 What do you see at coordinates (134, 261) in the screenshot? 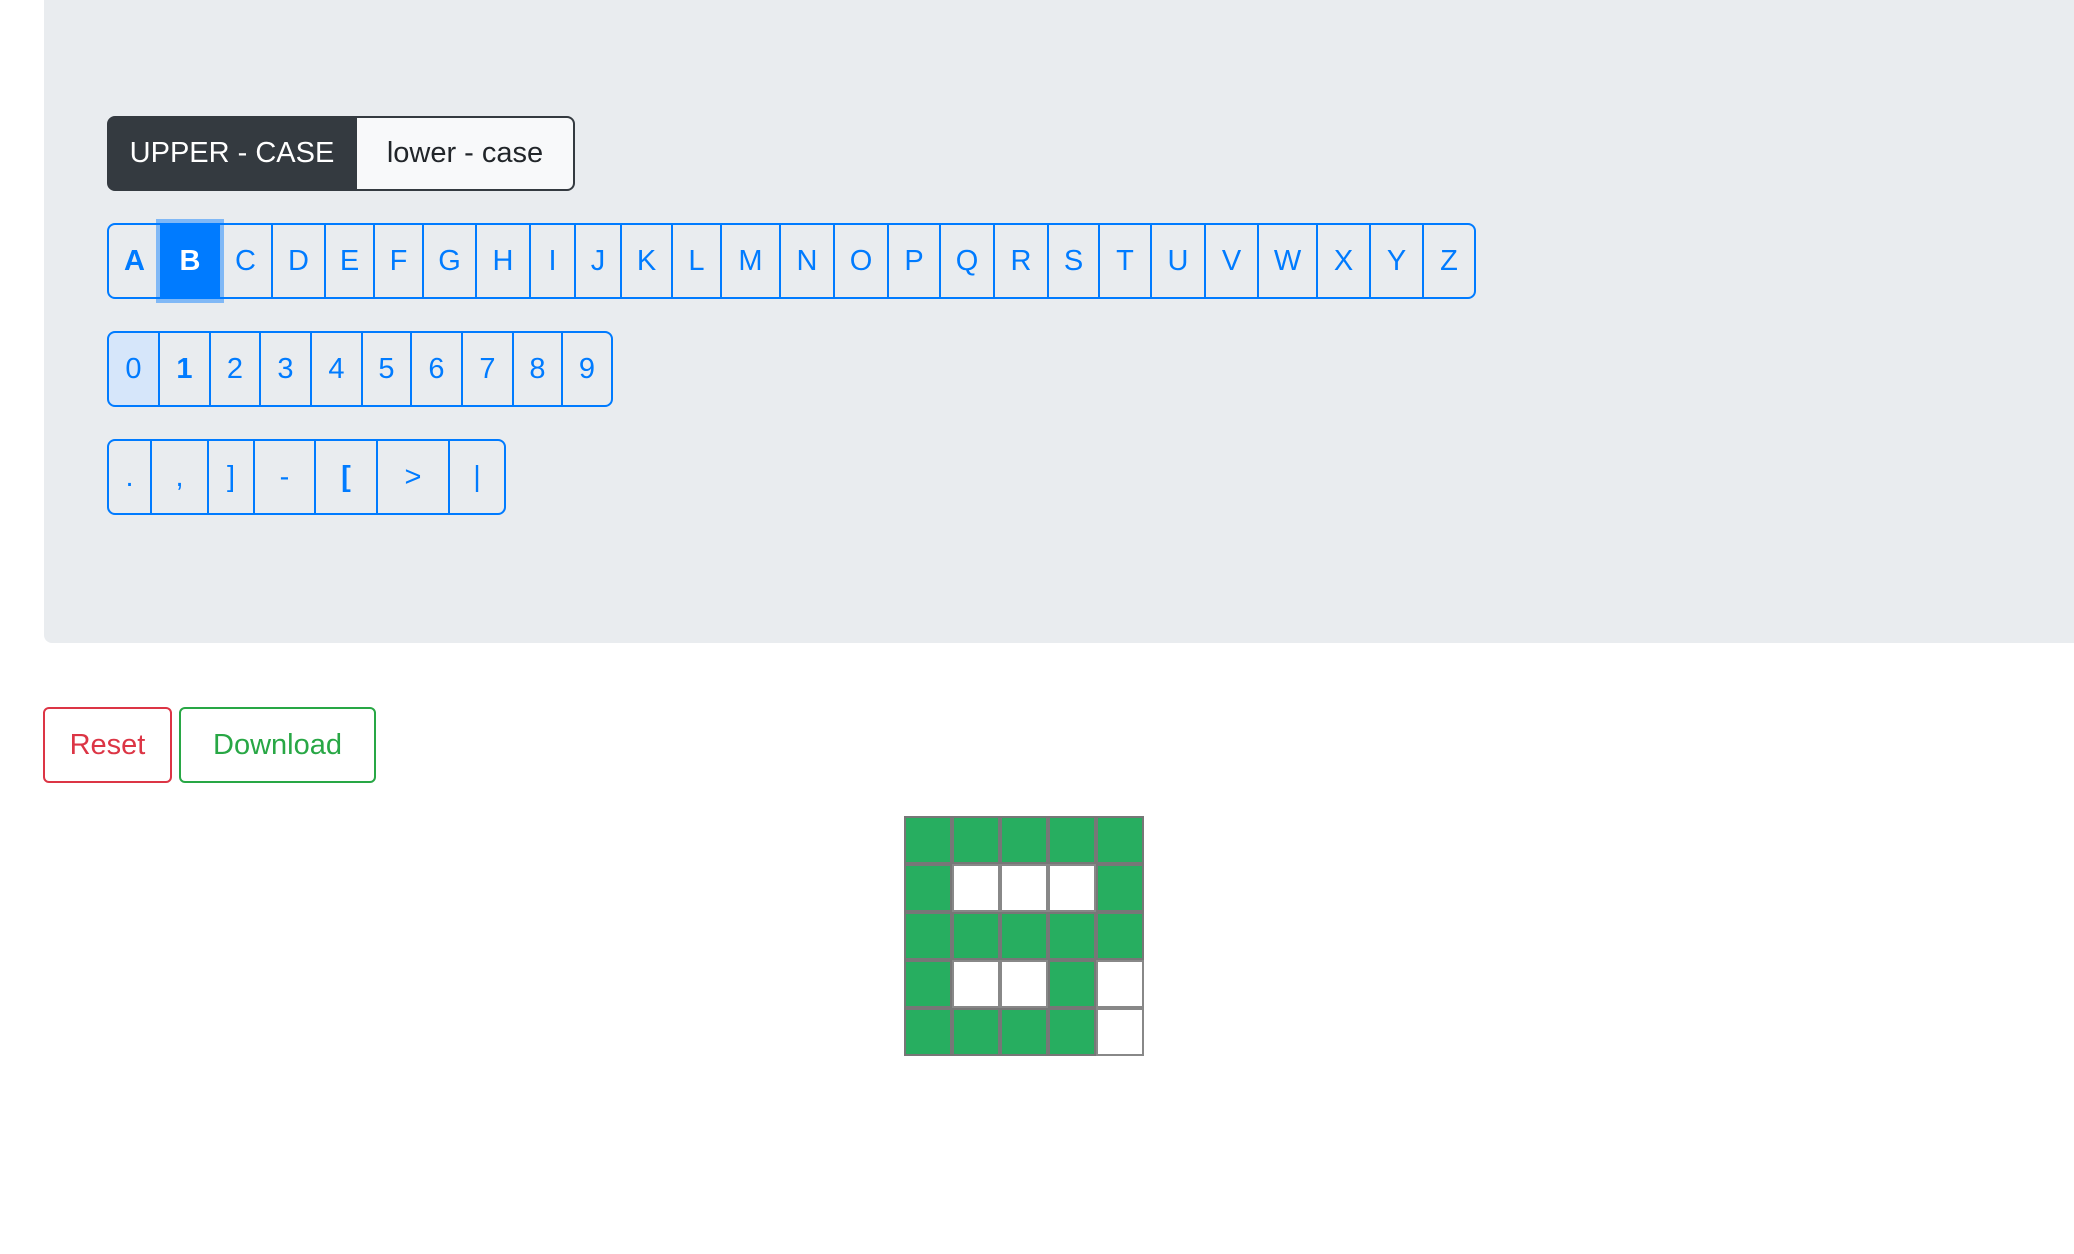
I see `letter-button-0: A` at bounding box center [134, 261].